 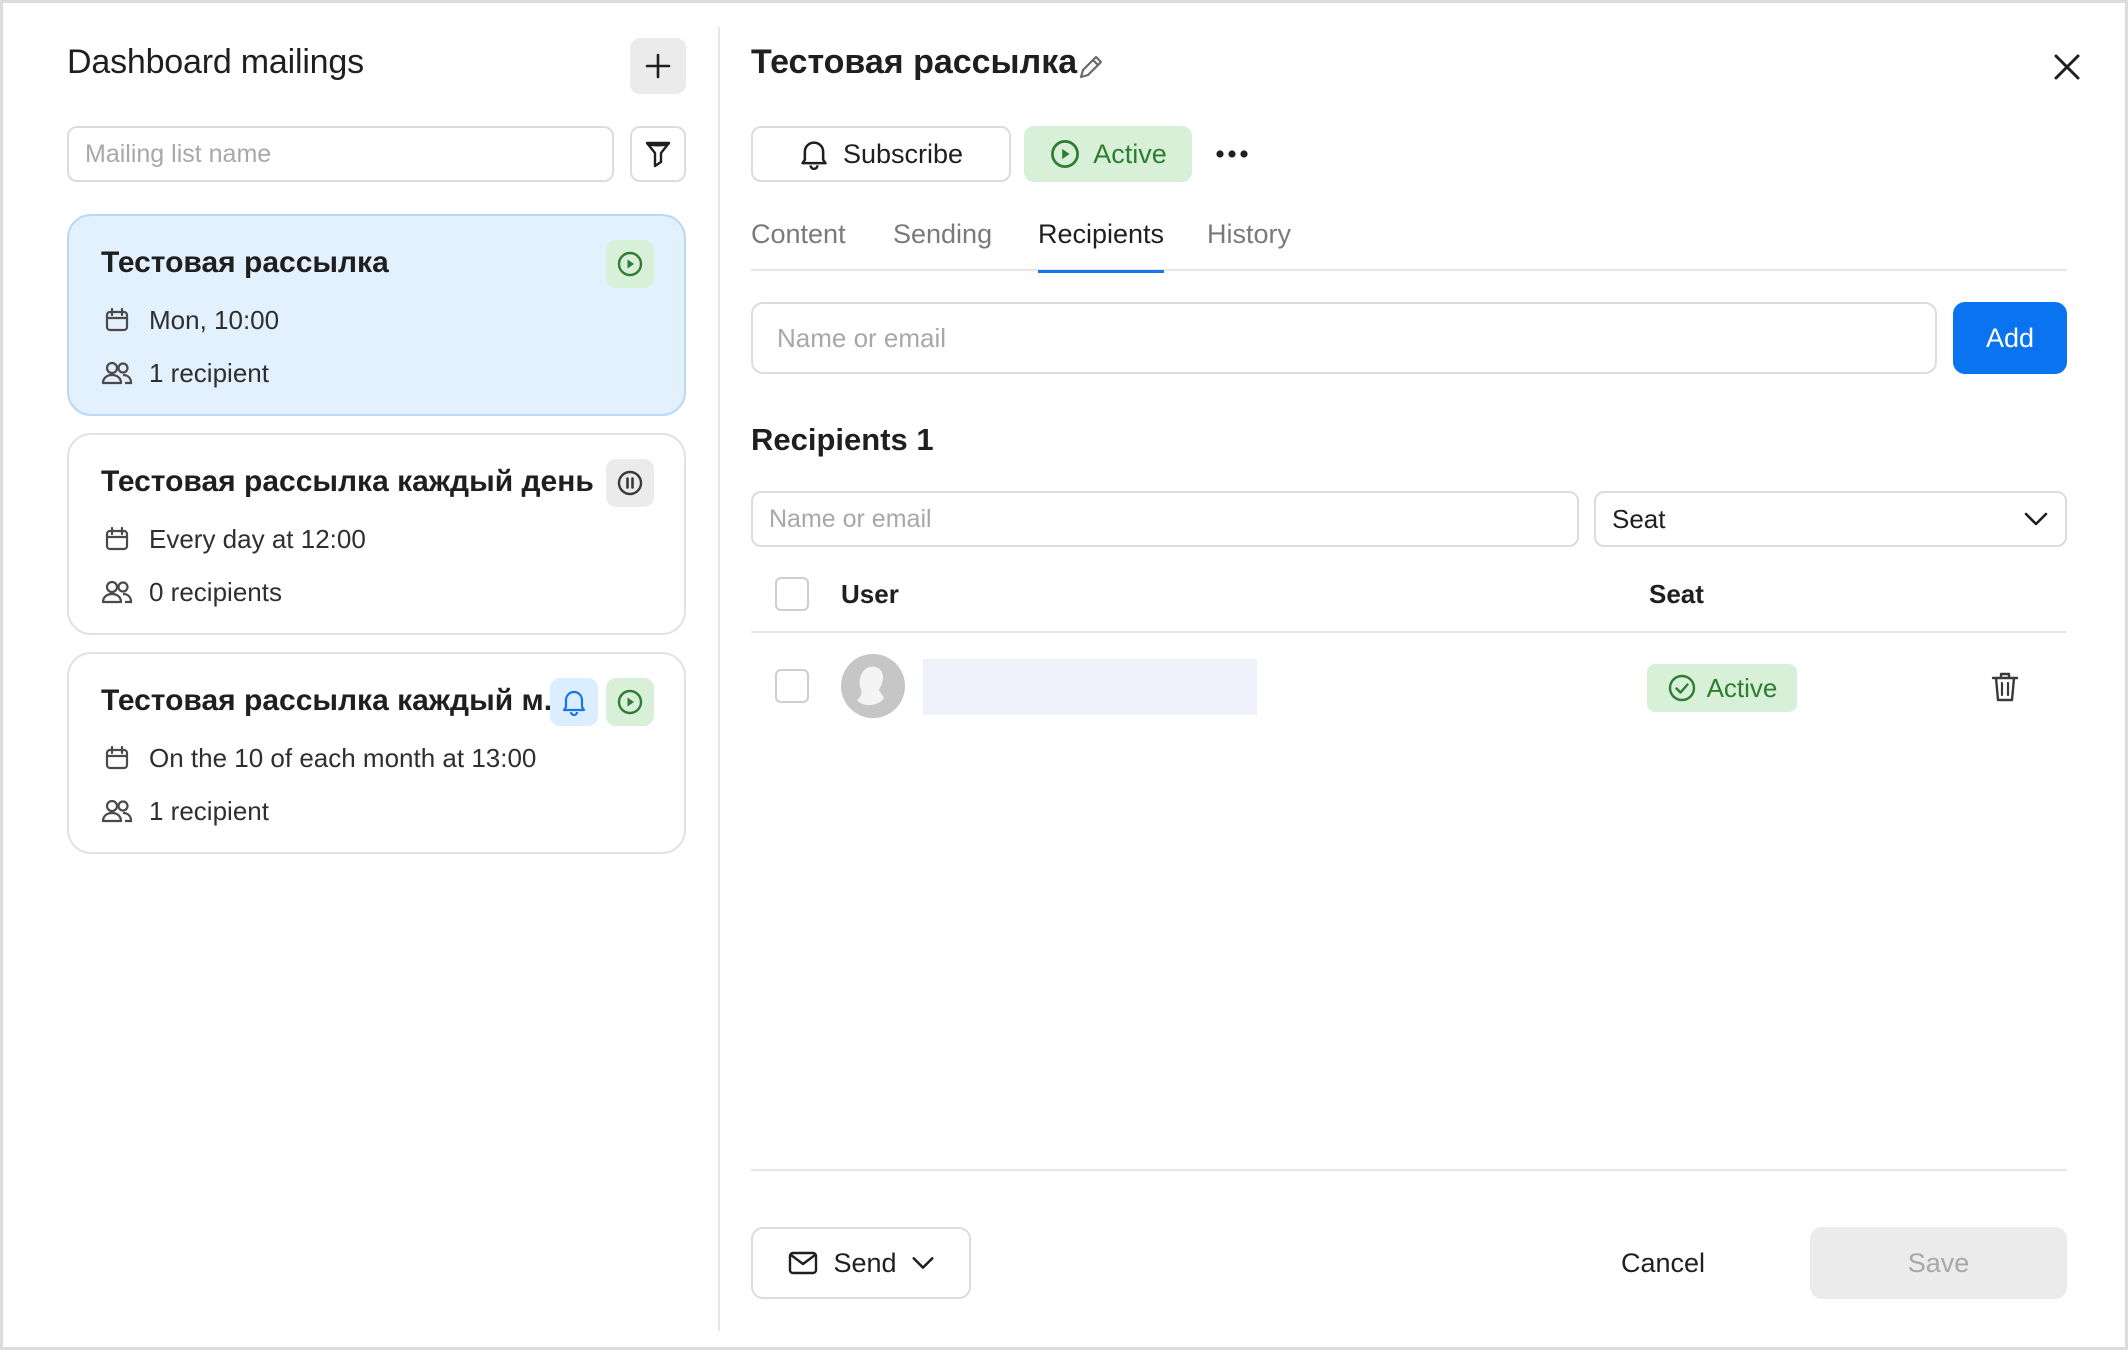 What do you see at coordinates (1938, 1263) in the screenshot?
I see `save-button: Save` at bounding box center [1938, 1263].